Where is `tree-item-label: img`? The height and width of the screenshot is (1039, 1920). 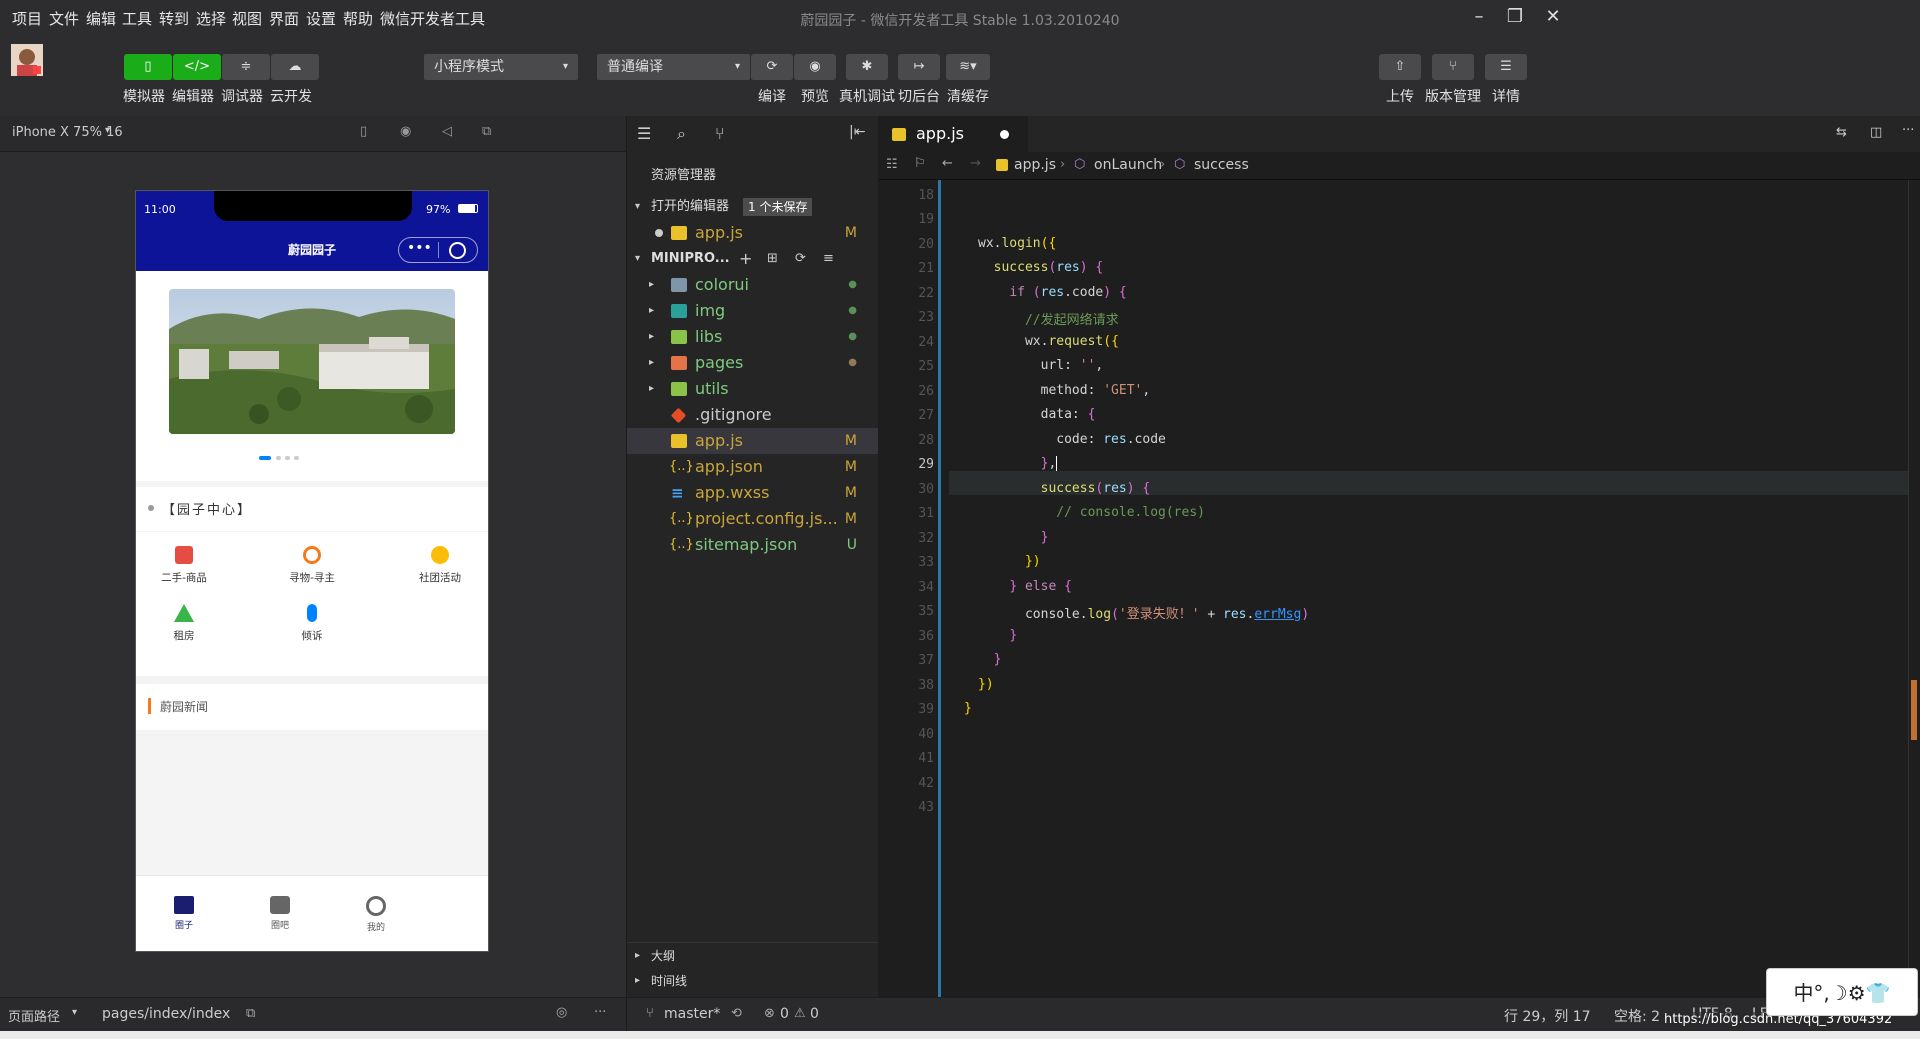 tree-item-label: img is located at coordinates (710, 310).